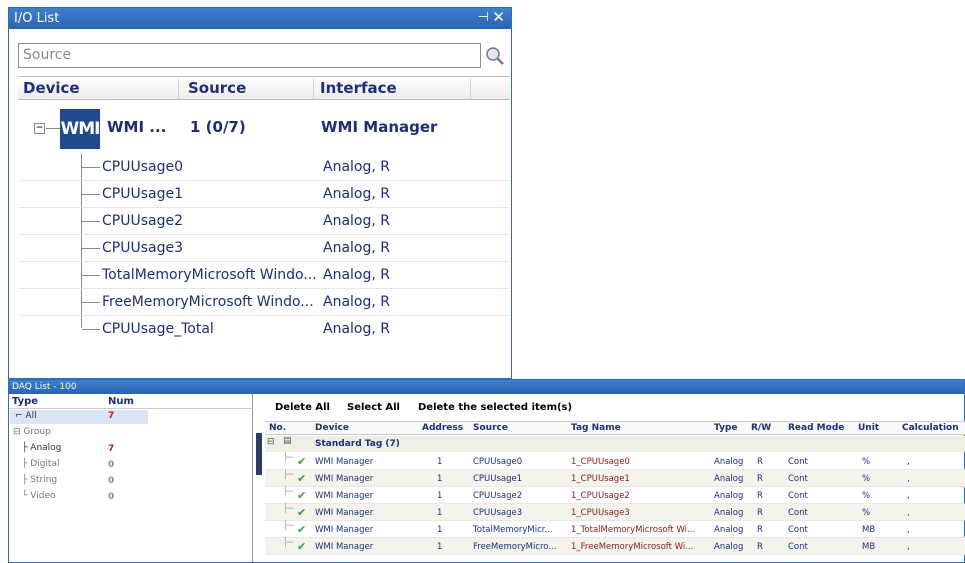 This screenshot has height=563, width=965. I want to click on type-item-all: ⌐ All 7, so click(79, 417).